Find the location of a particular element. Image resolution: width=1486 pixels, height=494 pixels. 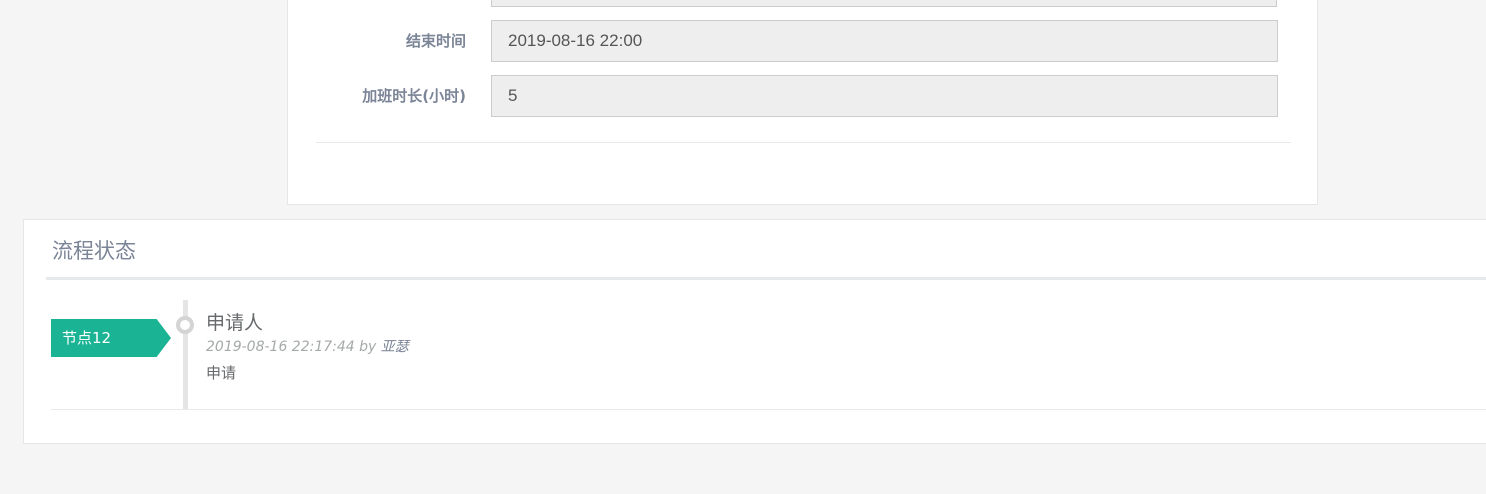

timeline-entry-meta: 2019-08-16 22:17:44 by 亚瑟 is located at coordinates (307, 347).